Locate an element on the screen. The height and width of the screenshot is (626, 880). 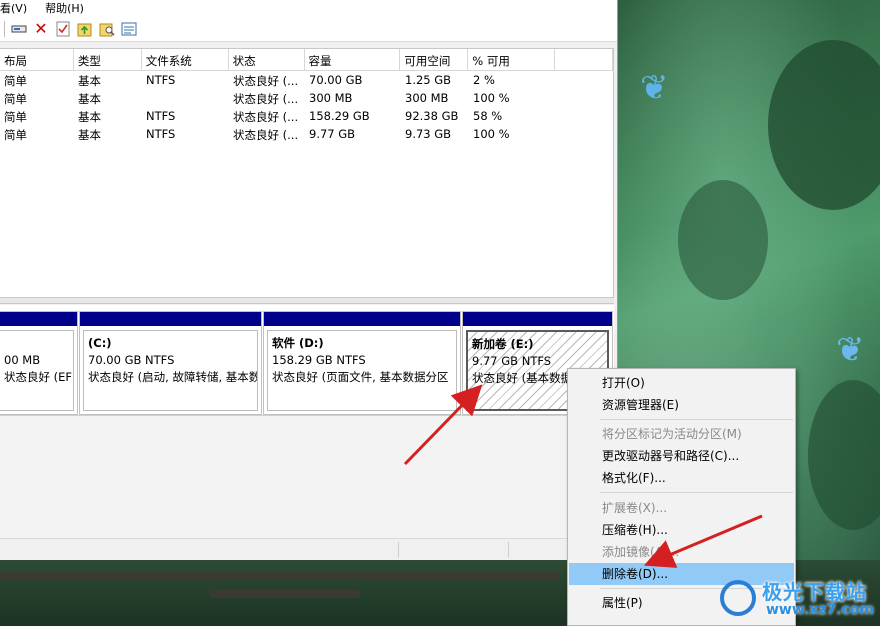
volume-efi: 00 MB 状态良好 (EFI is located at coordinates (39, 363).